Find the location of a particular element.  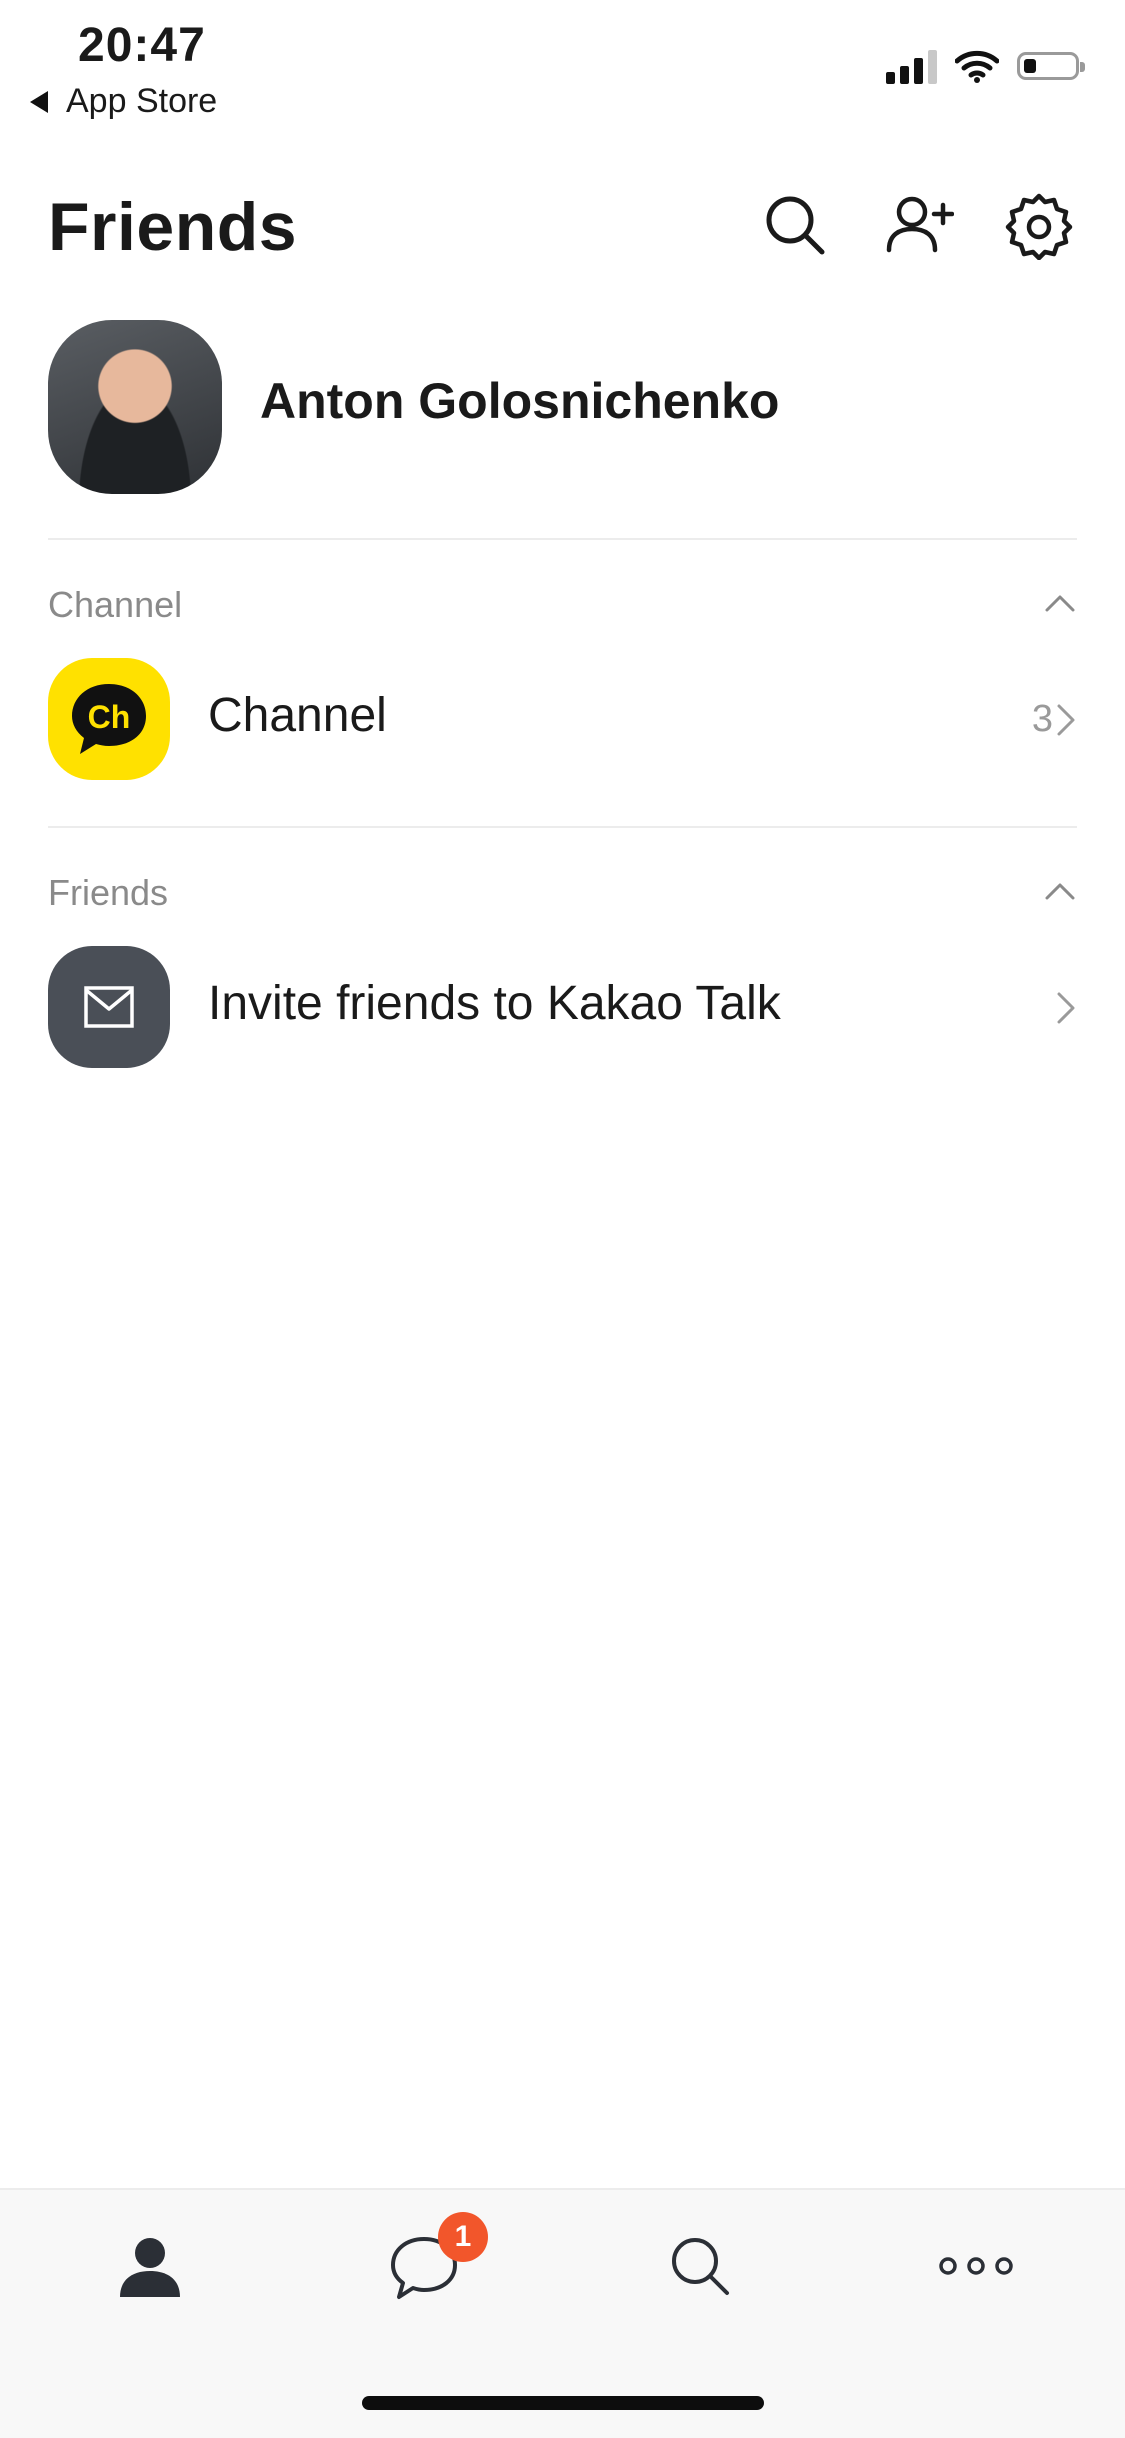

back-label: App Store is located at coordinates (142, 101).